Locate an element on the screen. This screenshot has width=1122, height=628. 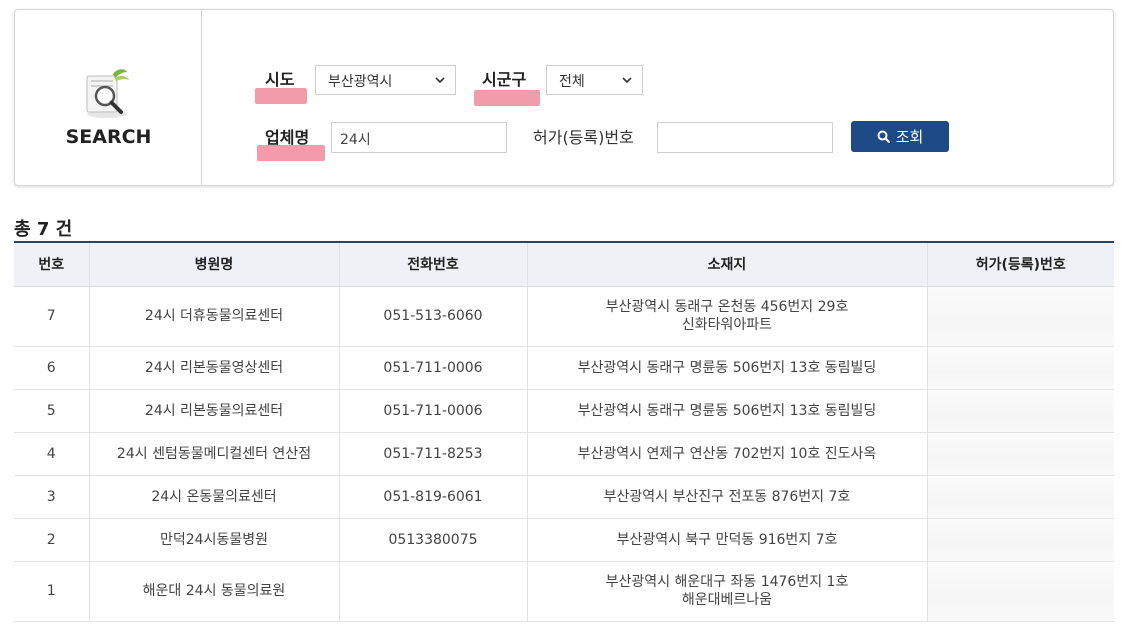
name-input: 24시 is located at coordinates (419, 137).